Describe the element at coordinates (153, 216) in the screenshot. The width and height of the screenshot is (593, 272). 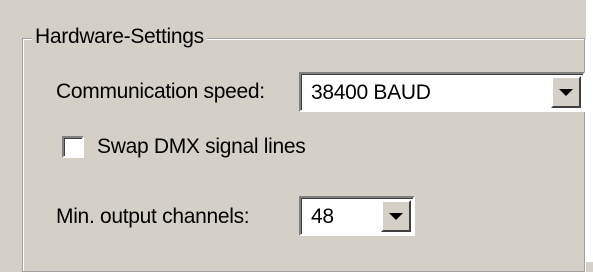
I see `min-output-channels-label: Min. output channels:` at that location.